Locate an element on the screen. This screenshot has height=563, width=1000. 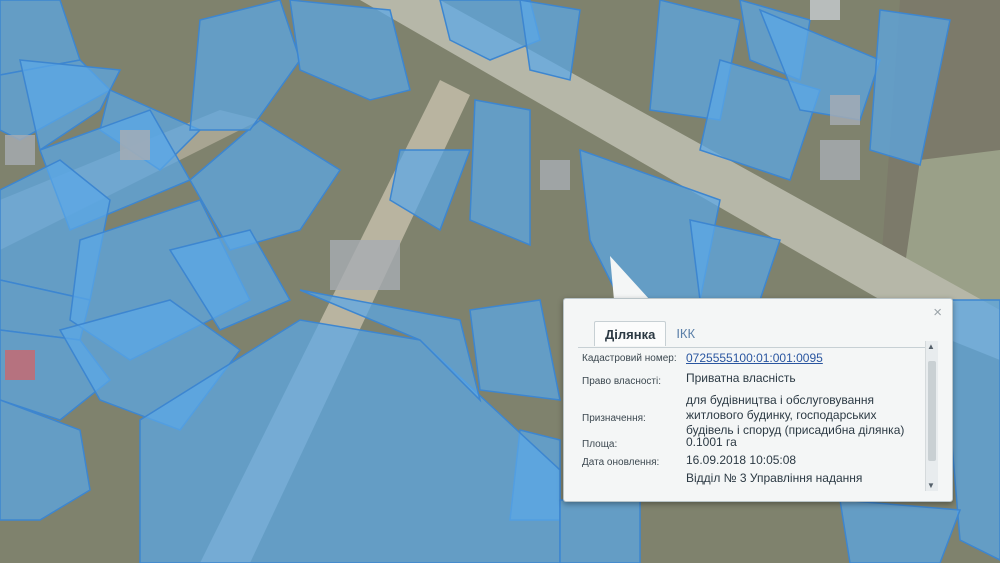
cadastral-number-link: 0725555100:01:001:0095 is located at coordinates (806, 358).